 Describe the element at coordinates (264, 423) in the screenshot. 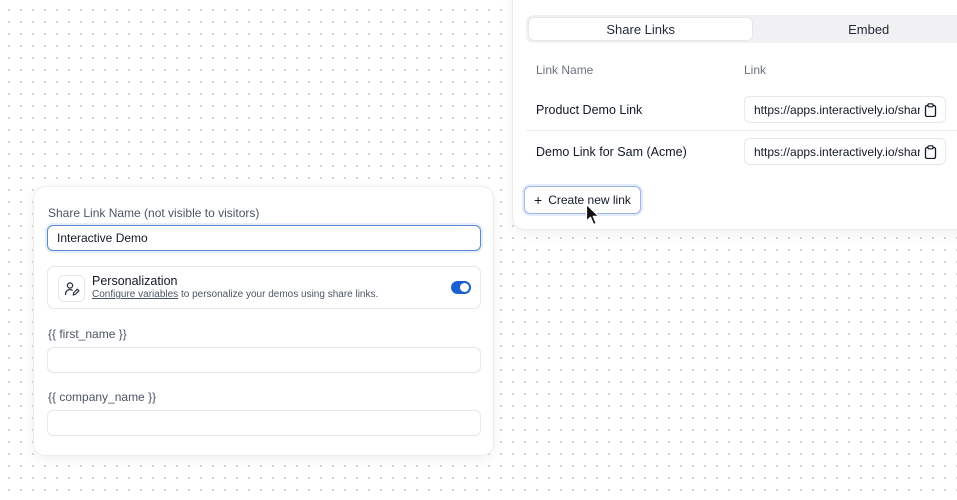

I see `company-name-input` at that location.